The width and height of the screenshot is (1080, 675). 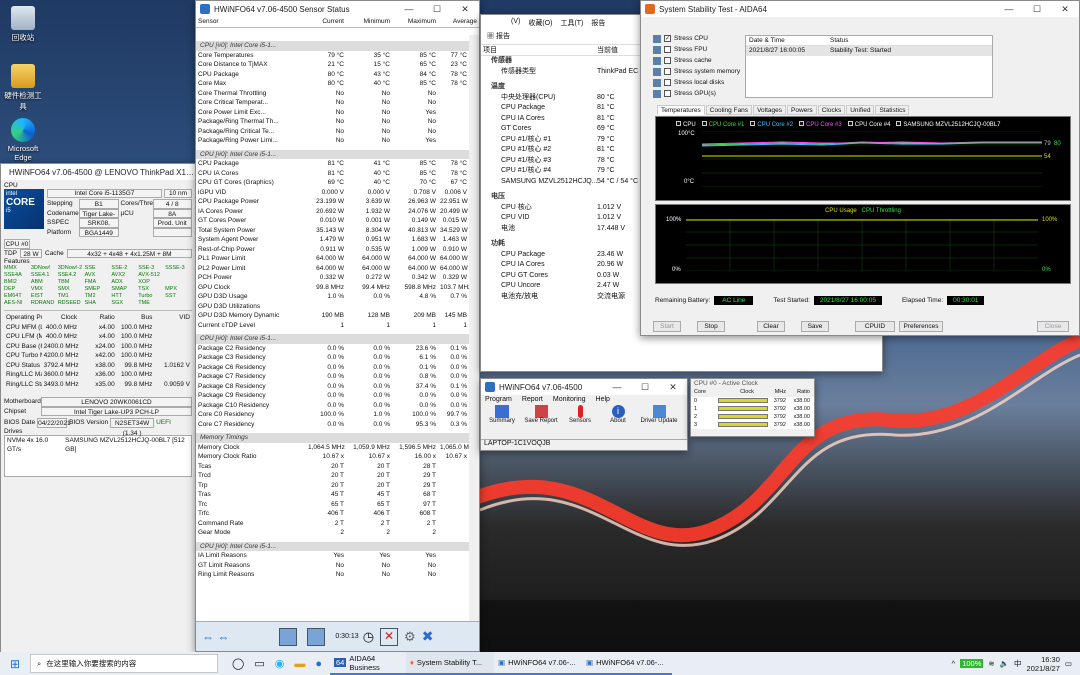 I want to click on sensor-row: Tcas 20 T 20 T 28 T, so click(x=332, y=467).